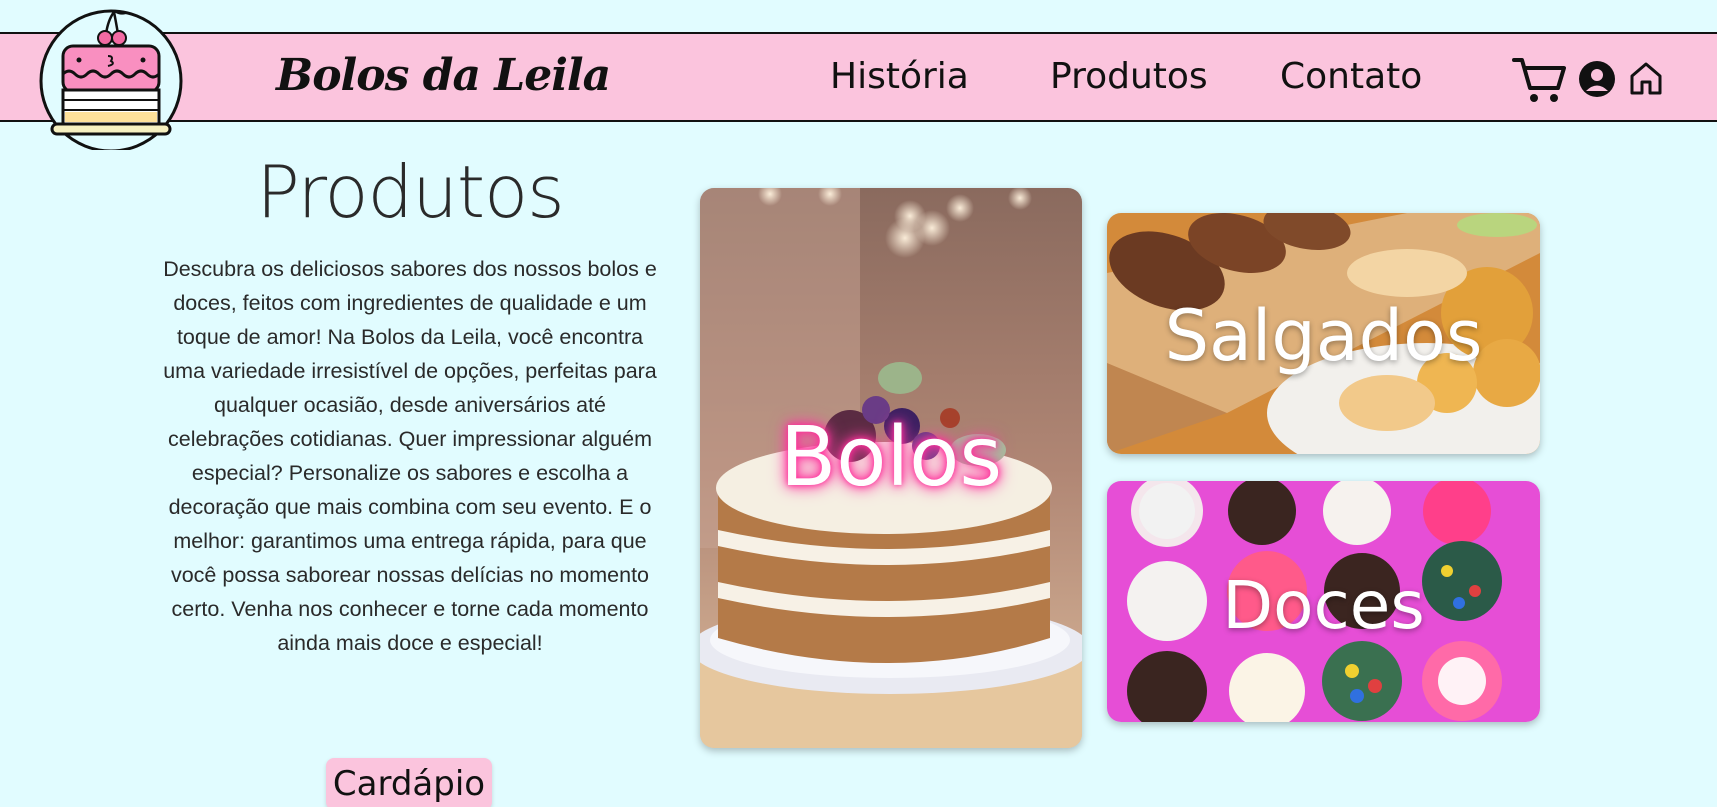 The height and width of the screenshot is (807, 1717). What do you see at coordinates (1597, 81) in the screenshot?
I see `user-icon` at bounding box center [1597, 81].